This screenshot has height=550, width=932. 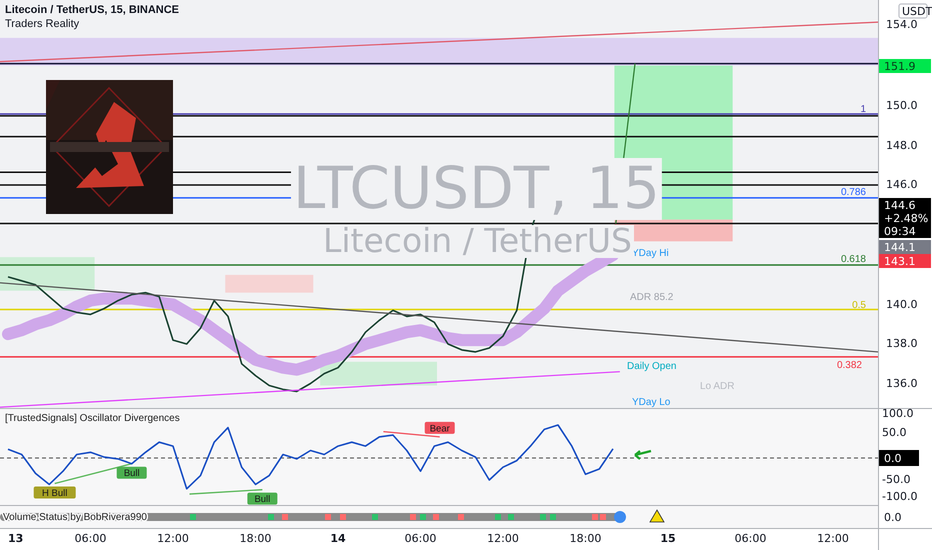 I want to click on level-label: Lo ADR, so click(x=717, y=386).